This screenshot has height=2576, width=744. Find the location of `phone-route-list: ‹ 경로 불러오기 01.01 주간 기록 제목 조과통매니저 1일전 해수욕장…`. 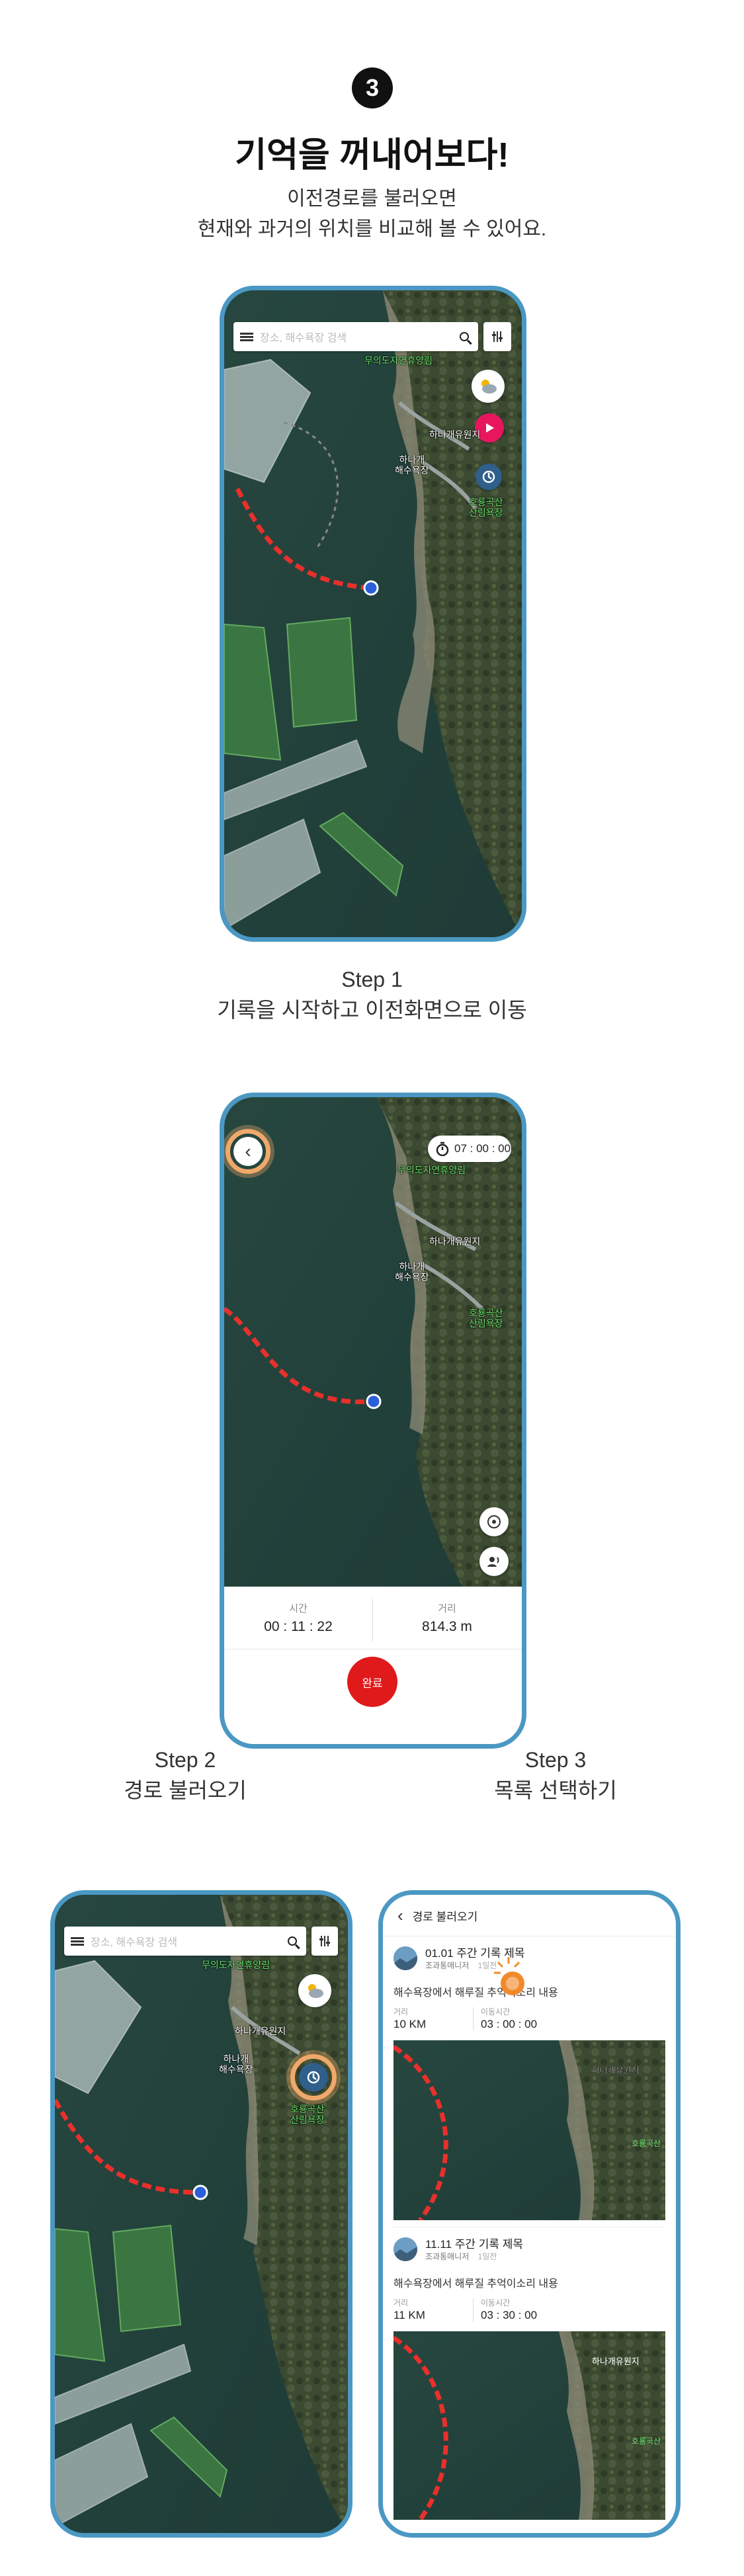

phone-route-list: ‹ 경로 불러오기 01.01 주간 기록 제목 조과통매니저 1일전 해수욕장… is located at coordinates (529, 2214).